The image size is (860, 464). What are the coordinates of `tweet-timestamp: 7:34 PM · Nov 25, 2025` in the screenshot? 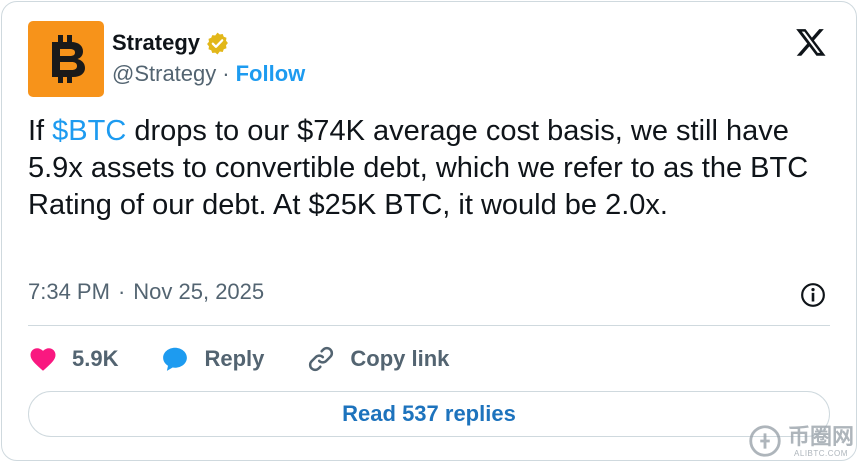 It's located at (146, 292).